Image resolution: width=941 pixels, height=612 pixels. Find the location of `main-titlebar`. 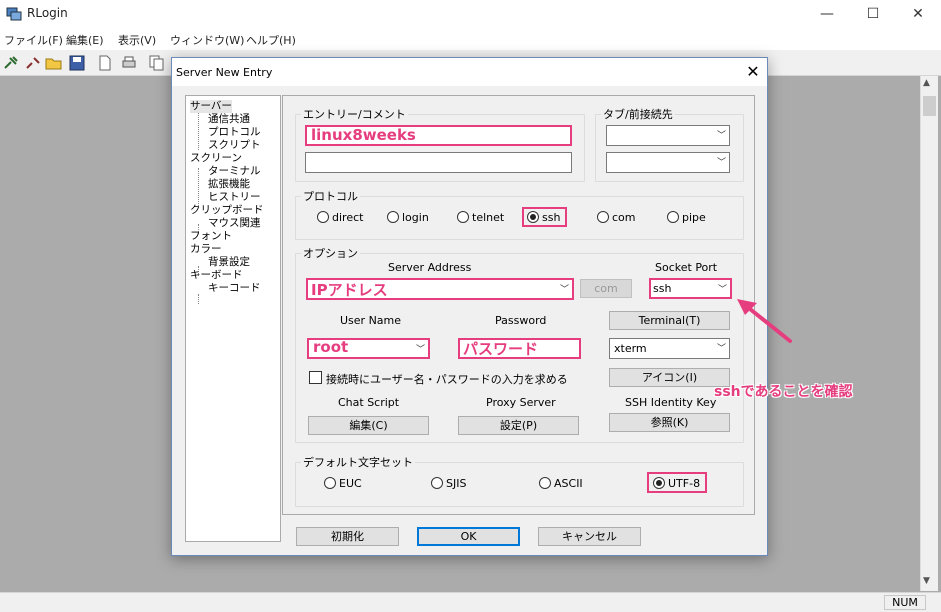

main-titlebar is located at coordinates (470, 14).